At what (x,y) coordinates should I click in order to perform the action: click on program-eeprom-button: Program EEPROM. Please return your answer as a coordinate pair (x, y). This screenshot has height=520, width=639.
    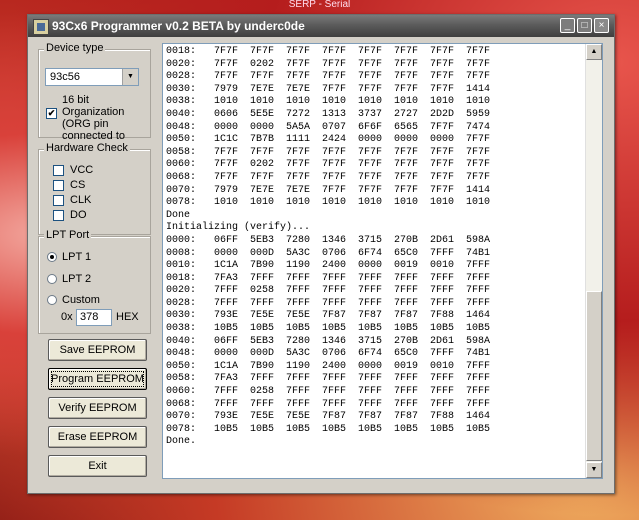
    Looking at the image, I should click on (97, 379).